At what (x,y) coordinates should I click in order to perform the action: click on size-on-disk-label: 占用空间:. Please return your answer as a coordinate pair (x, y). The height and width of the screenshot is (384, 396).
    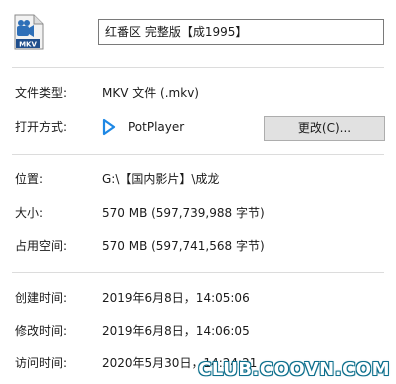
    Looking at the image, I should click on (41, 246).